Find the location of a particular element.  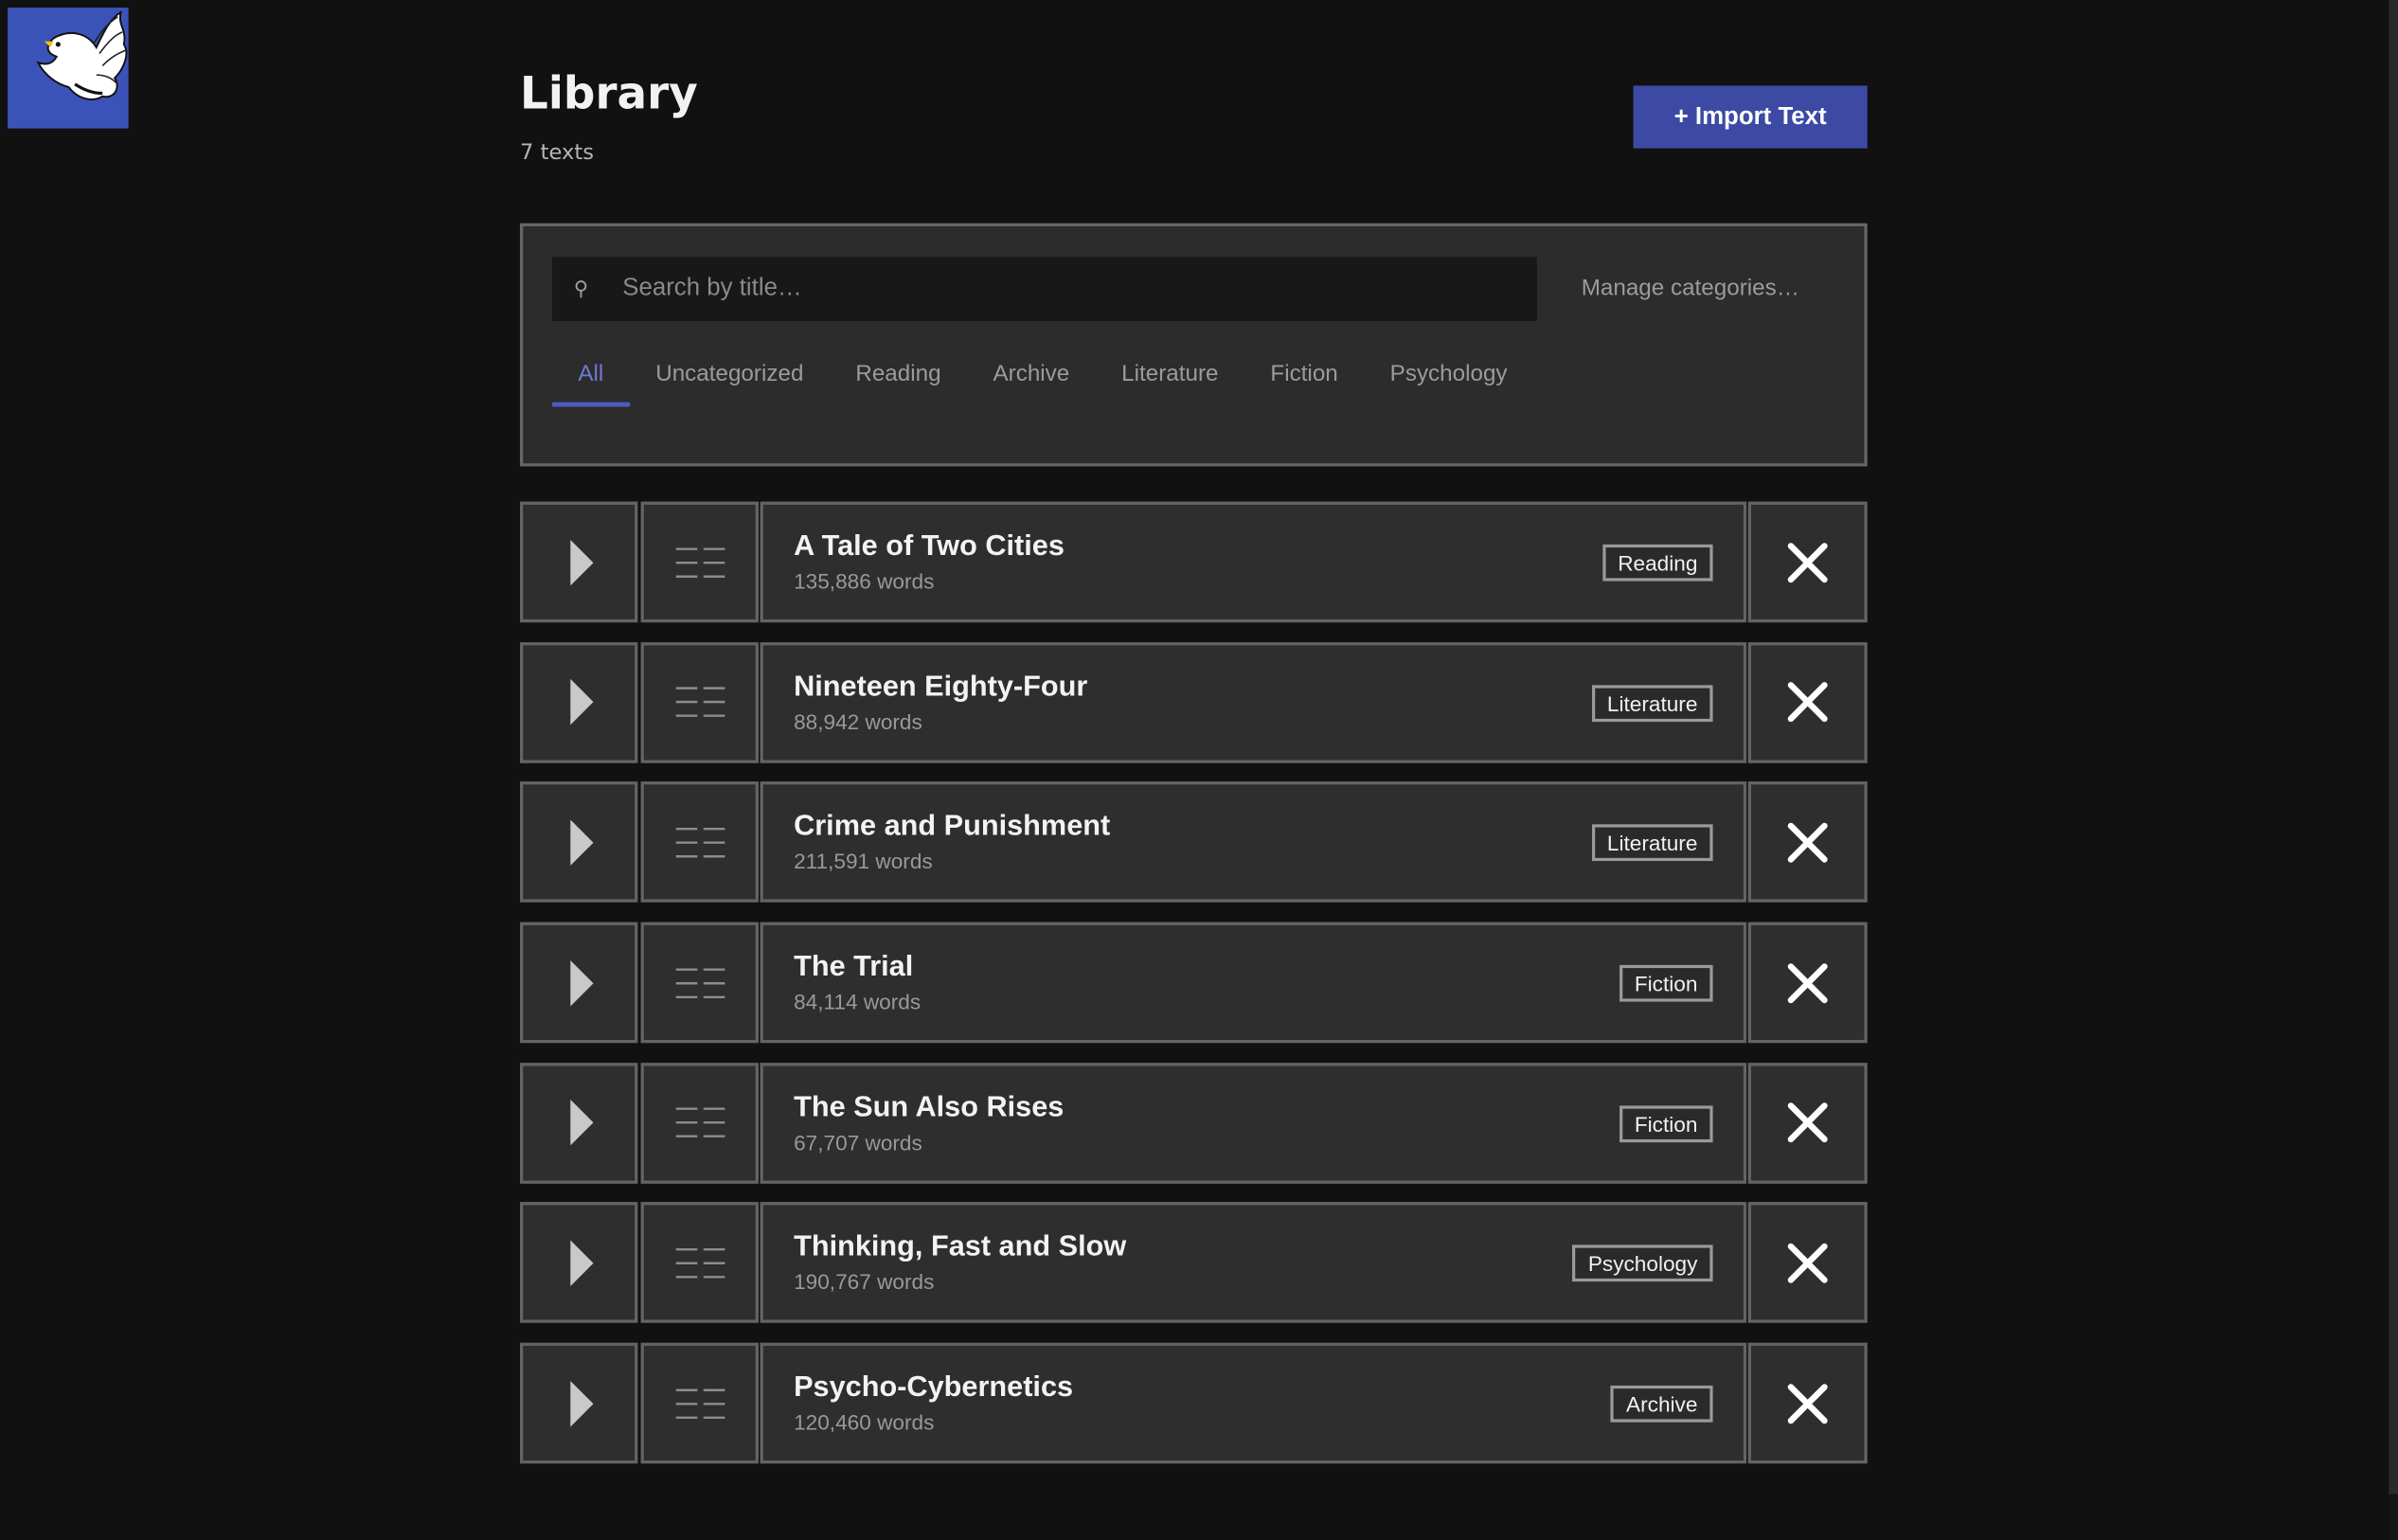

text-row: Psycho-Cybernetics 120,460 words Archive is located at coordinates (1194, 1403).